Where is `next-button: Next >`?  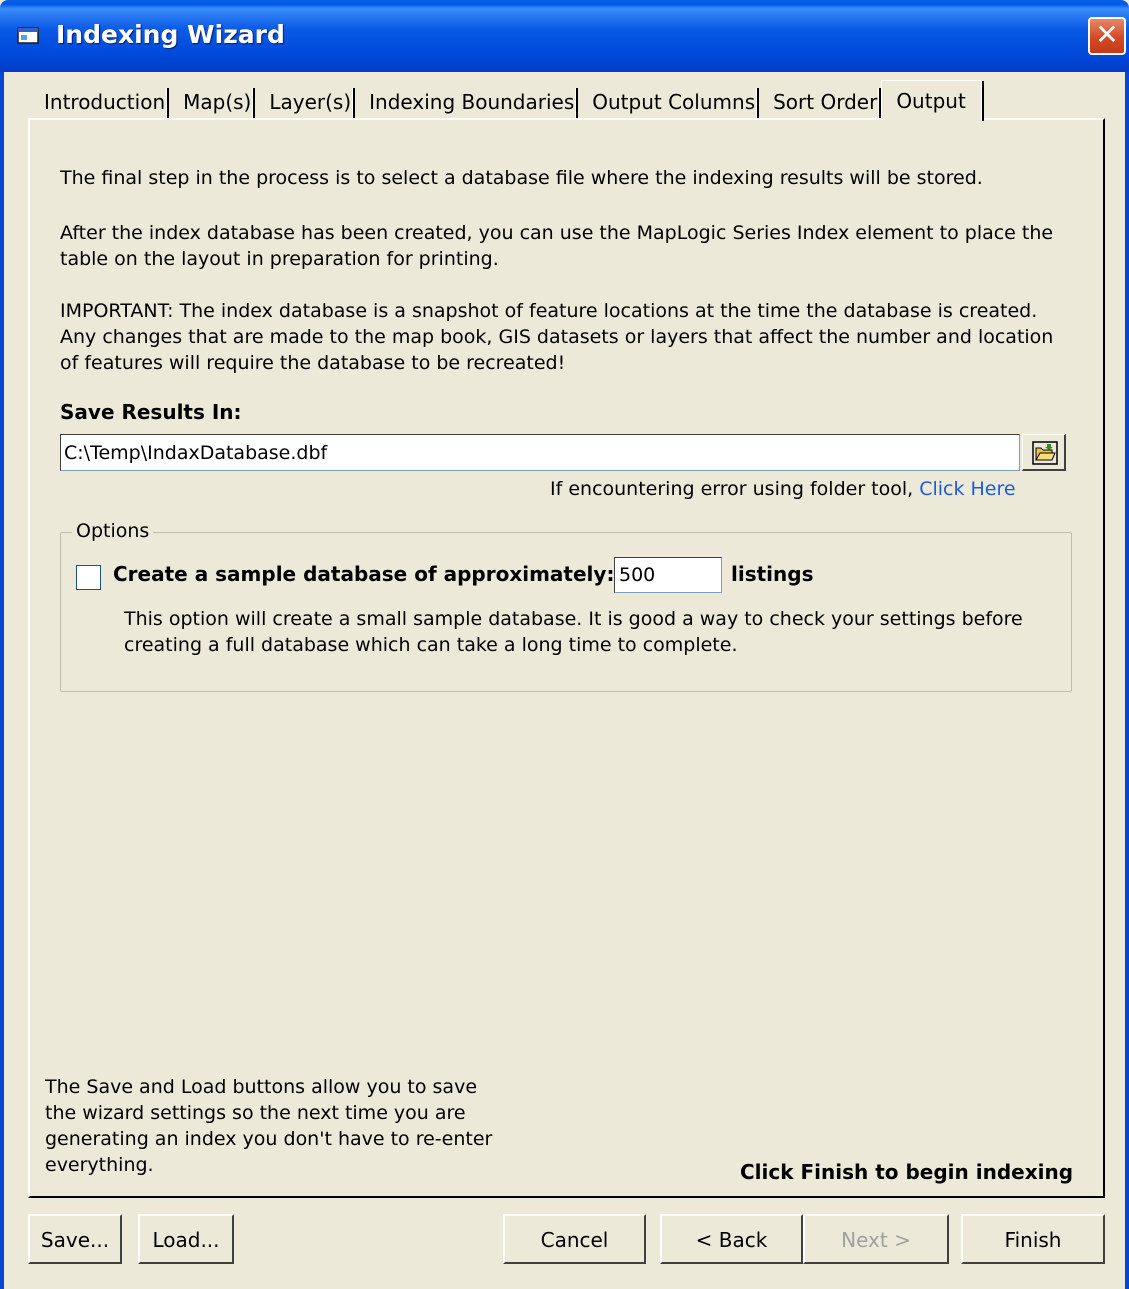
next-button: Next > is located at coordinates (876, 1239).